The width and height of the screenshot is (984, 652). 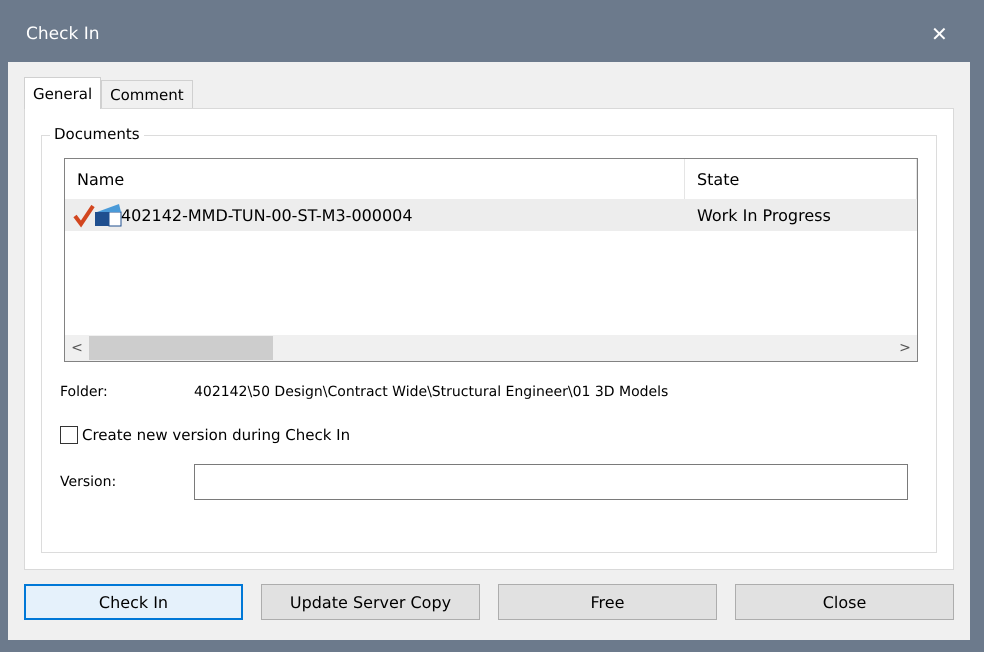 I want to click on close-button: ✕, so click(x=939, y=34).